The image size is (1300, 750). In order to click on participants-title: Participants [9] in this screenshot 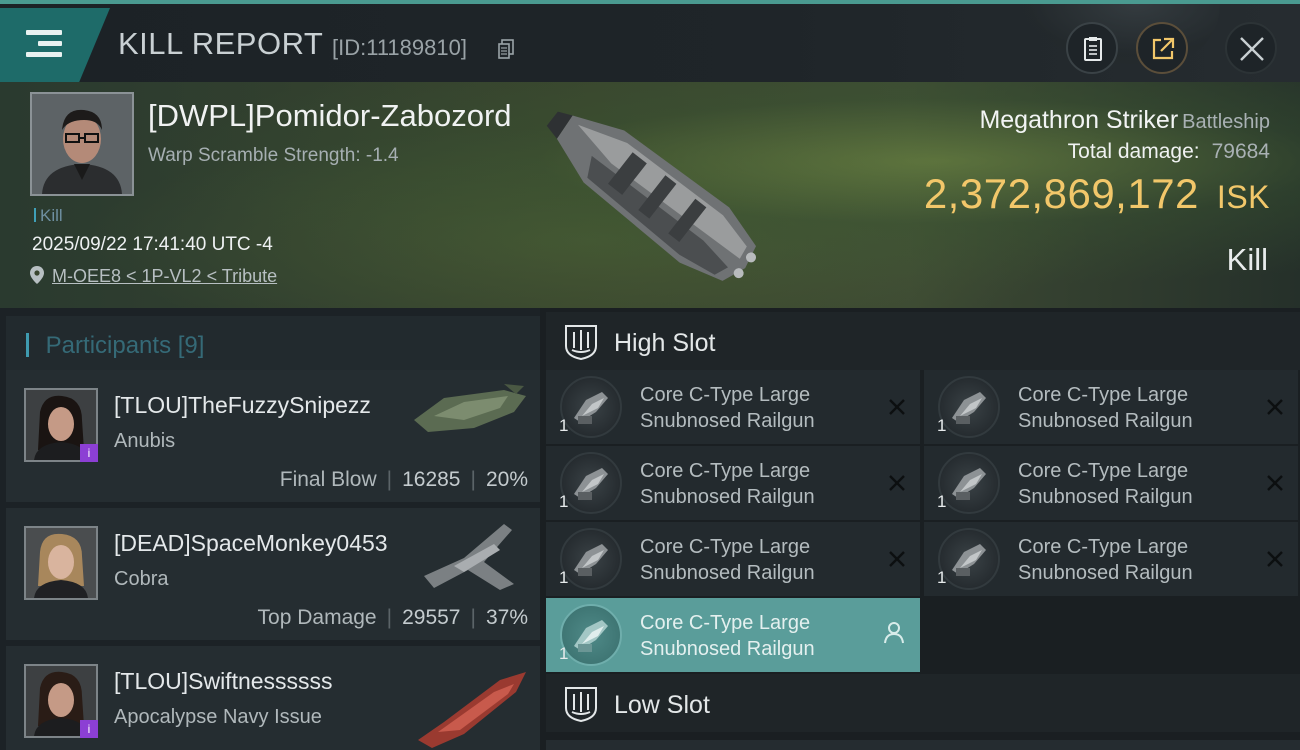, I will do `click(115, 346)`.